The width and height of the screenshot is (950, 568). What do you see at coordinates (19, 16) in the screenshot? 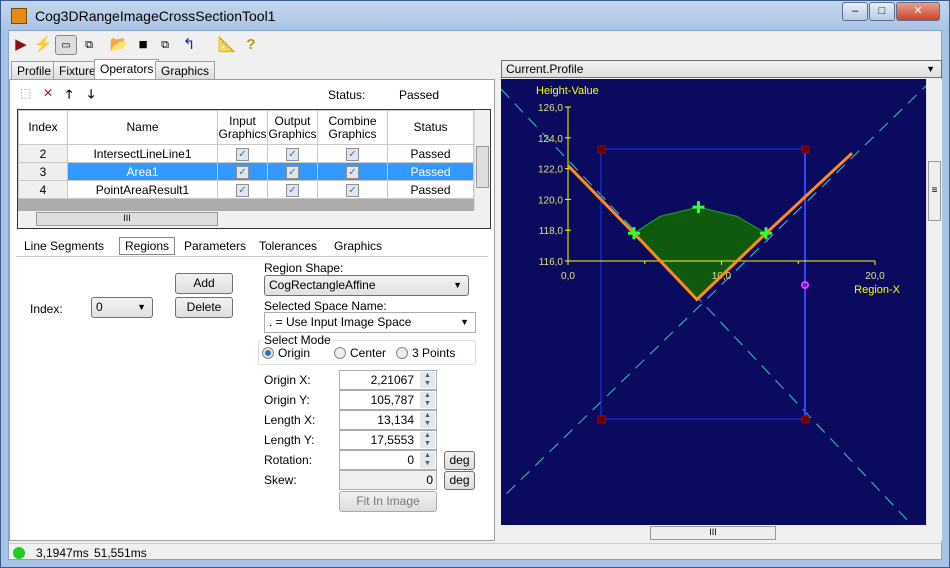
I see `app-icon` at bounding box center [19, 16].